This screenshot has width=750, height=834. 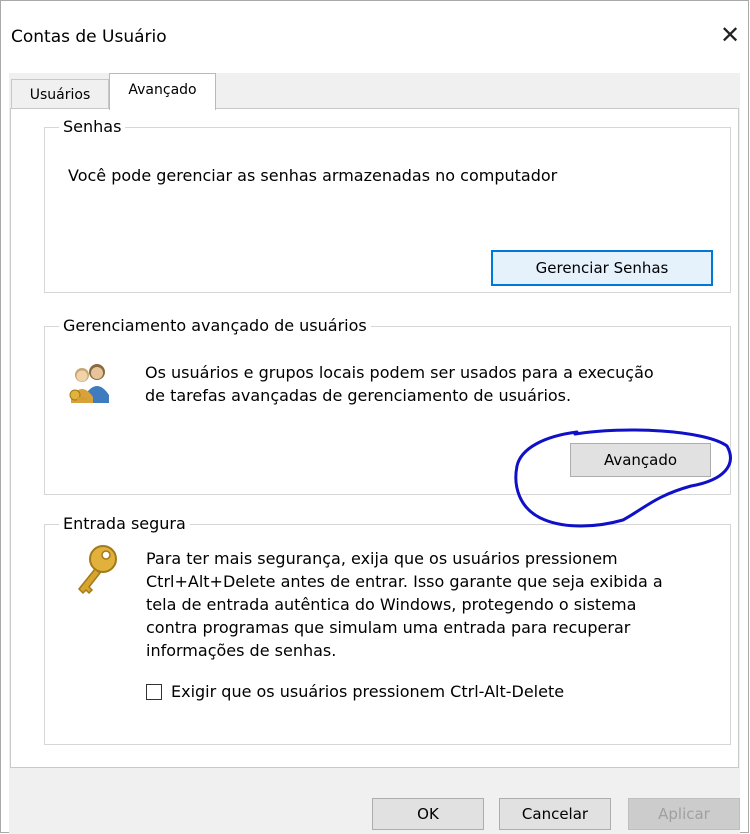 I want to click on advanced-user-management-group-label: Gerenciamento avançado de usuários, so click(x=215, y=326).